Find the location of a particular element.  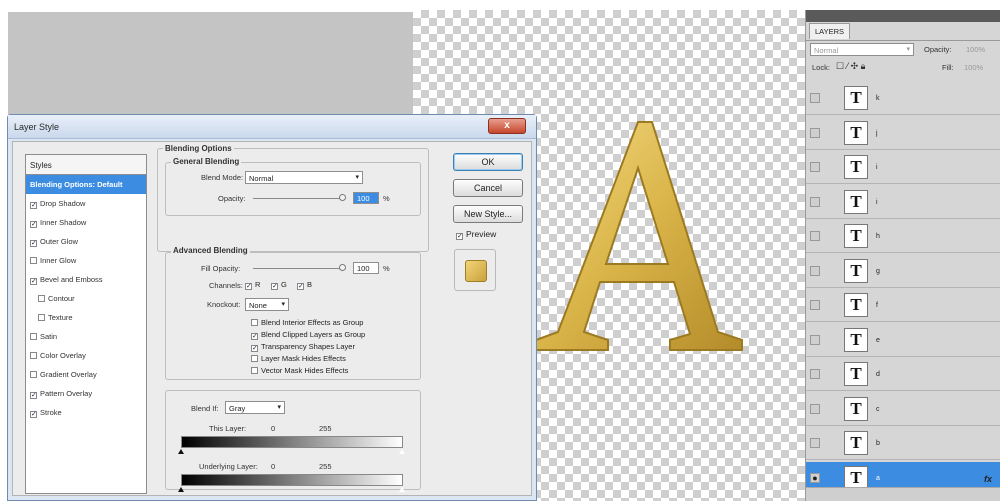

ok-button: OK is located at coordinates (488, 162).